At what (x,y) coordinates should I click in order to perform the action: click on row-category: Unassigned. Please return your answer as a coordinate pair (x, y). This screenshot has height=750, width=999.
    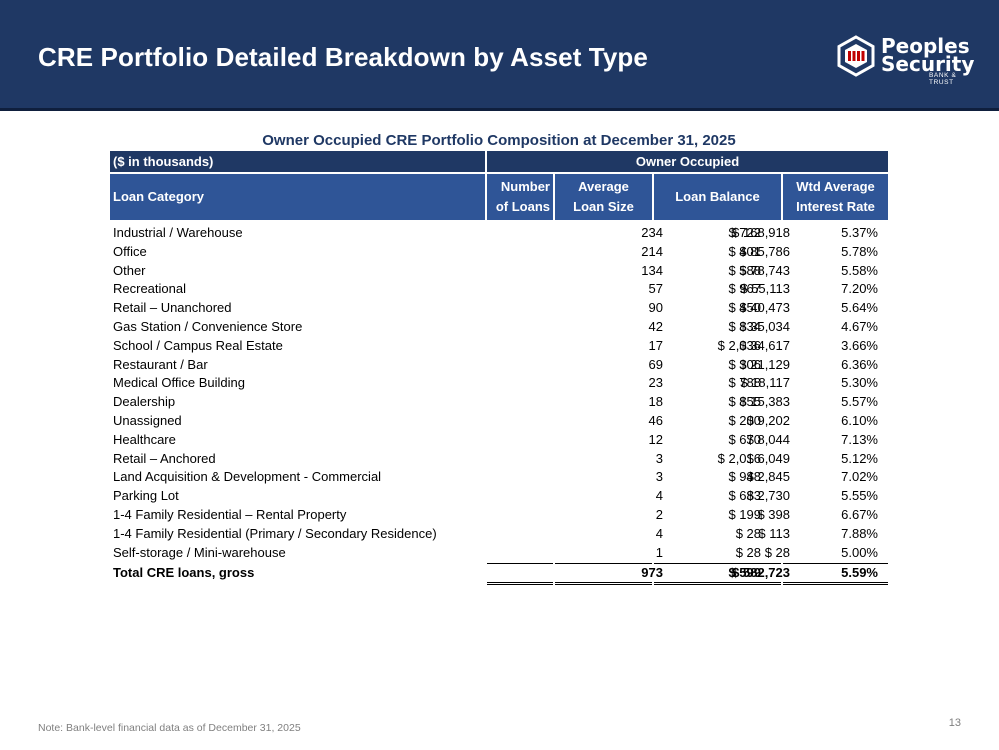
    Looking at the image, I should click on (147, 420).